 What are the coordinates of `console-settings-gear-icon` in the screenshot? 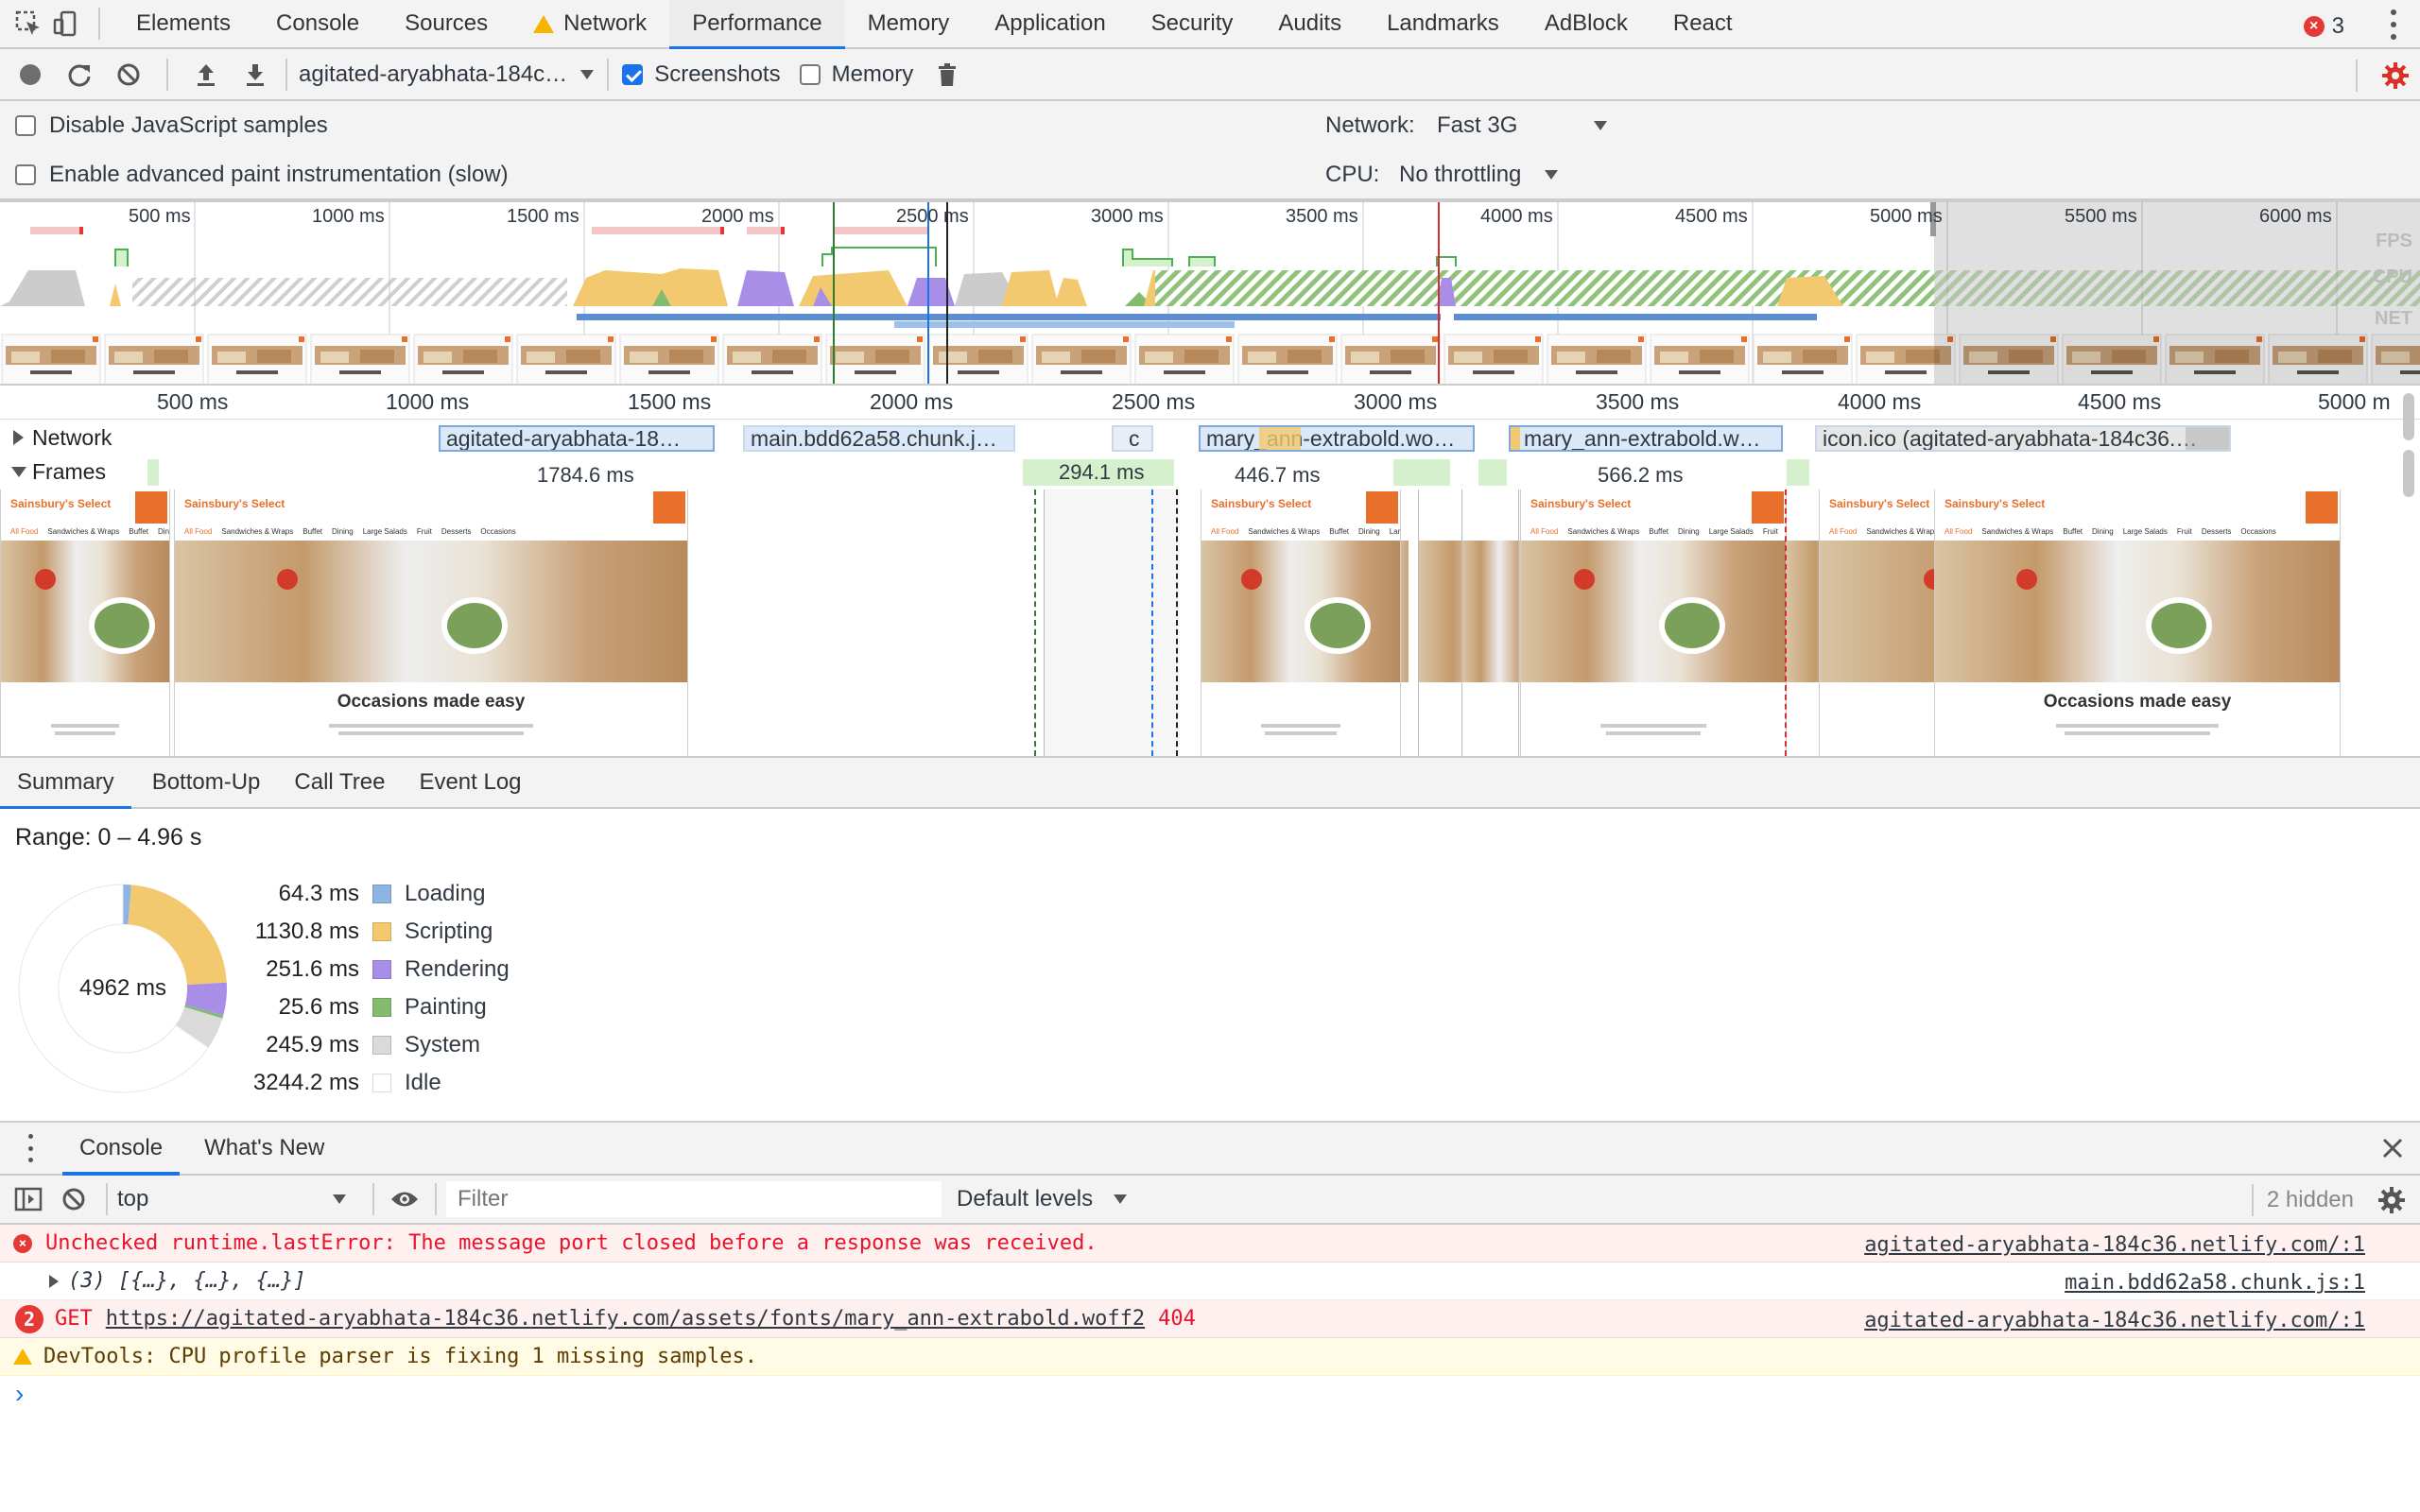 It's located at (2392, 1200).